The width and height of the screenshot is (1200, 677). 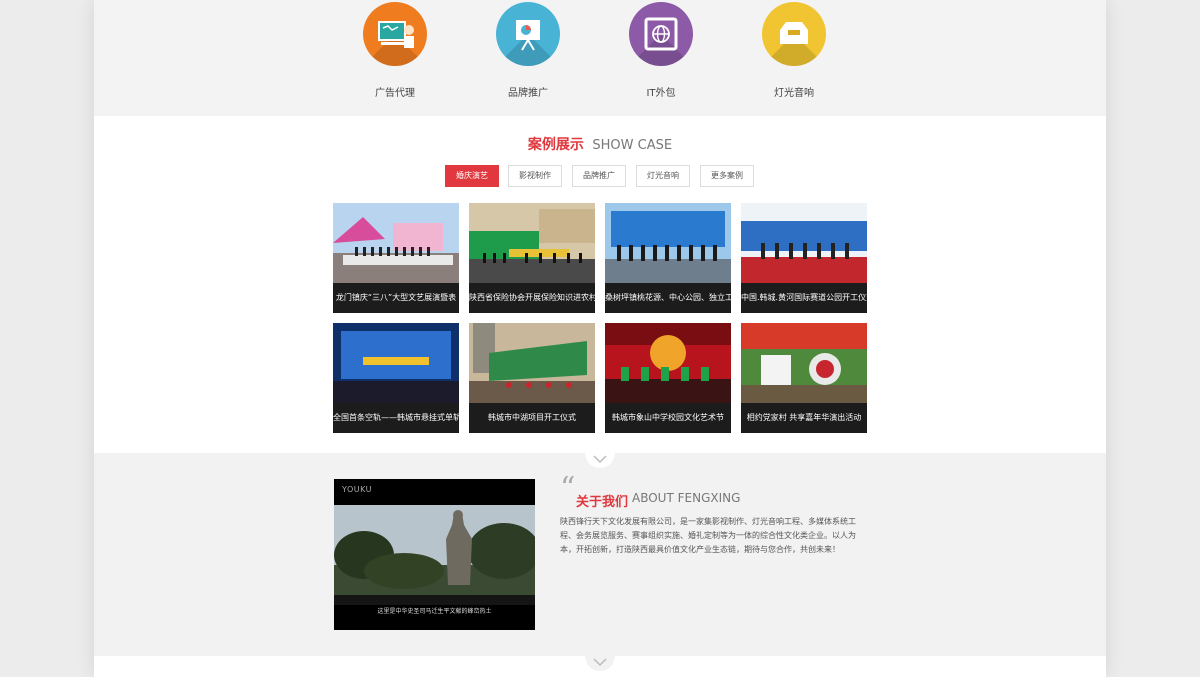 What do you see at coordinates (663, 176) in the screenshot?
I see `tab-lighting-sound: 灯光音响` at bounding box center [663, 176].